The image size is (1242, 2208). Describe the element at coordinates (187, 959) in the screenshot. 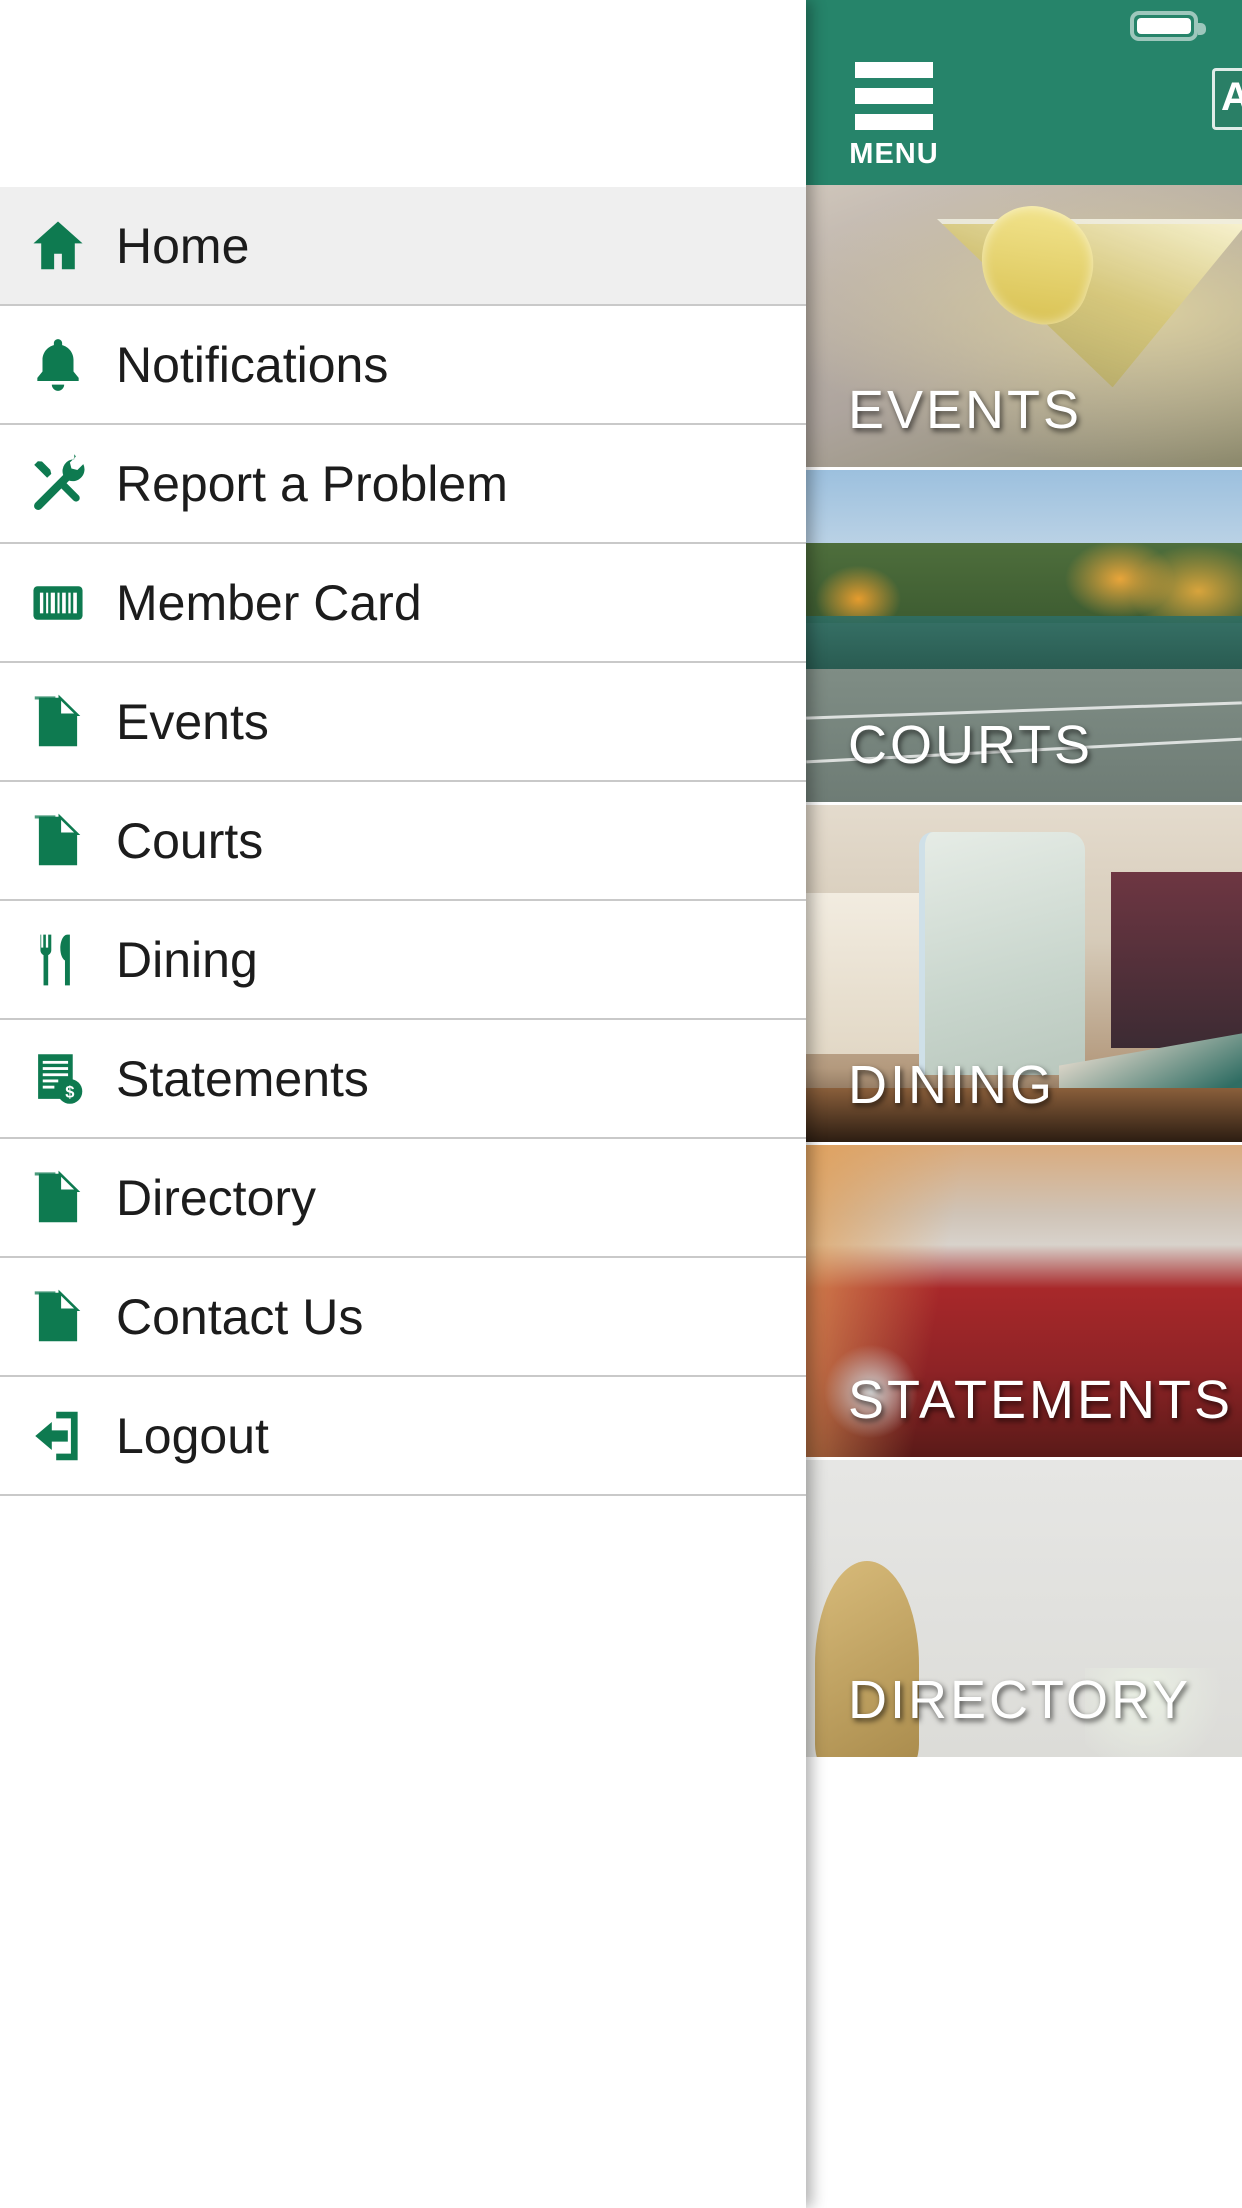

I see `sidebar-item-label: Dining` at that location.